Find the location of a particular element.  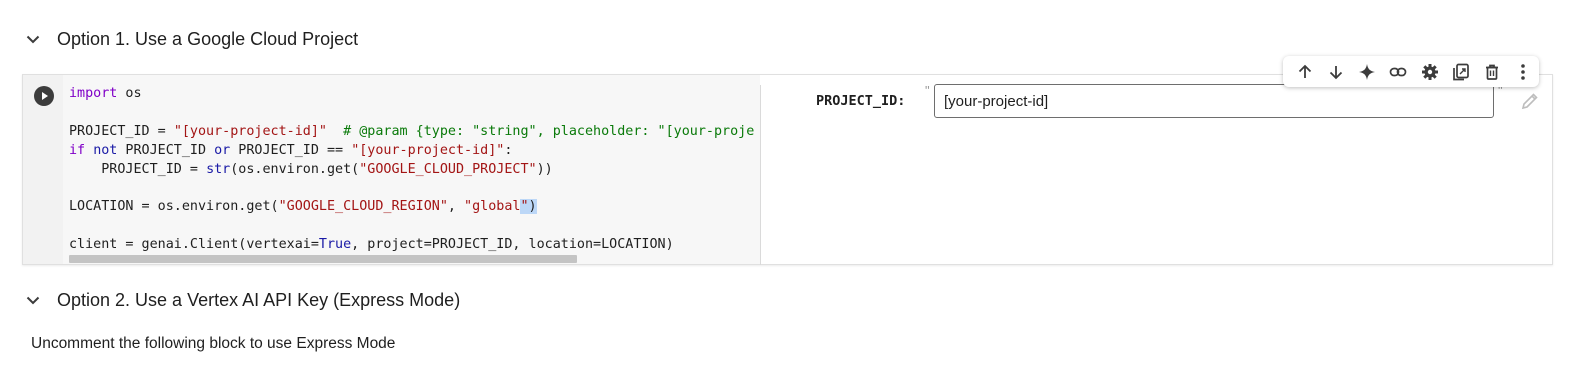

copy-link-button is located at coordinates (1398, 71).